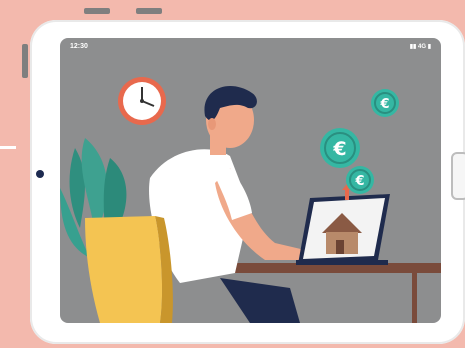  What do you see at coordinates (458, 176) in the screenshot?
I see `home-button` at bounding box center [458, 176].